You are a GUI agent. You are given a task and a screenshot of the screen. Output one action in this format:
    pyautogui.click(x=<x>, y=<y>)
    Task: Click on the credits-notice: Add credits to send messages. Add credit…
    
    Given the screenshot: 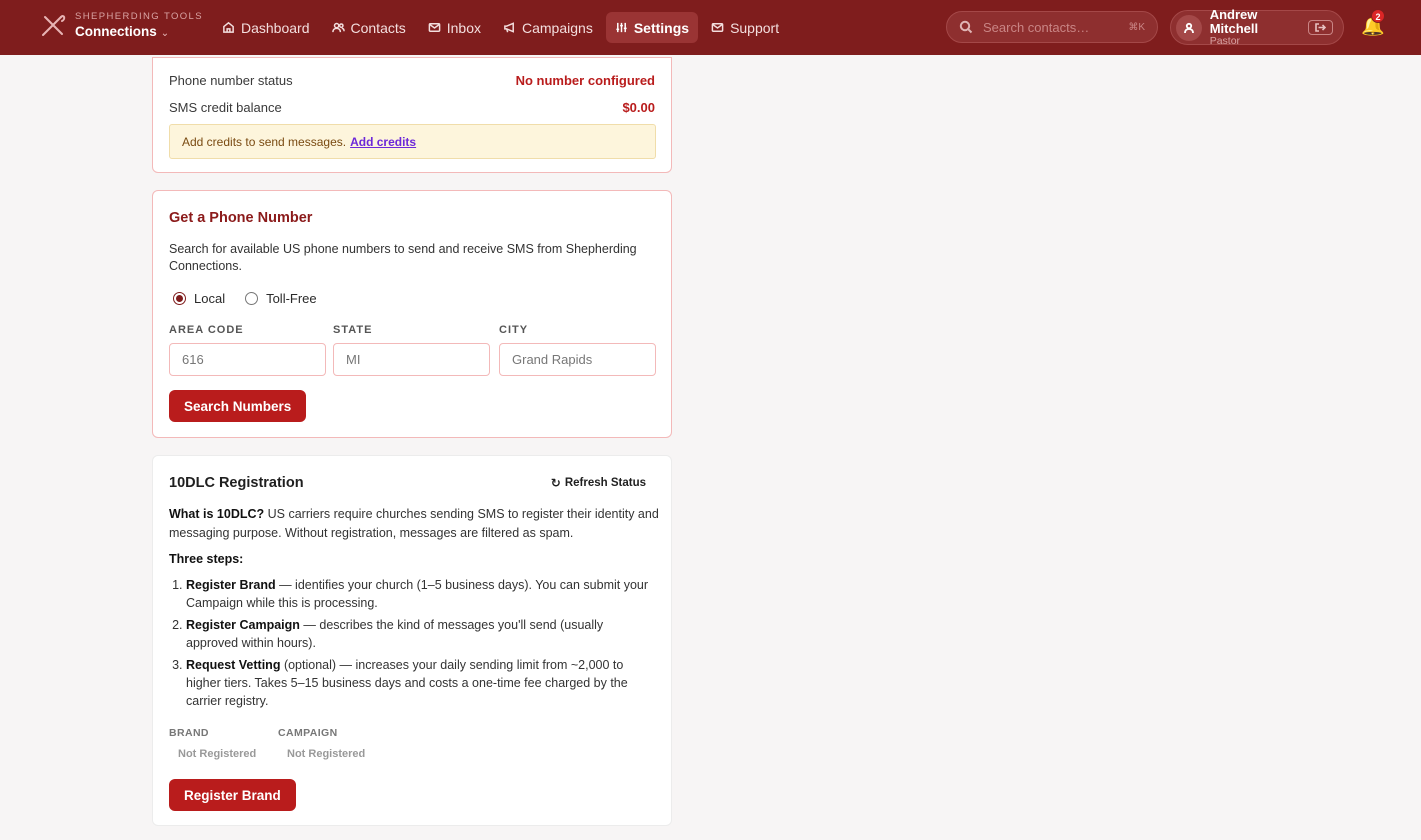 What is the action you would take?
    pyautogui.click(x=412, y=141)
    